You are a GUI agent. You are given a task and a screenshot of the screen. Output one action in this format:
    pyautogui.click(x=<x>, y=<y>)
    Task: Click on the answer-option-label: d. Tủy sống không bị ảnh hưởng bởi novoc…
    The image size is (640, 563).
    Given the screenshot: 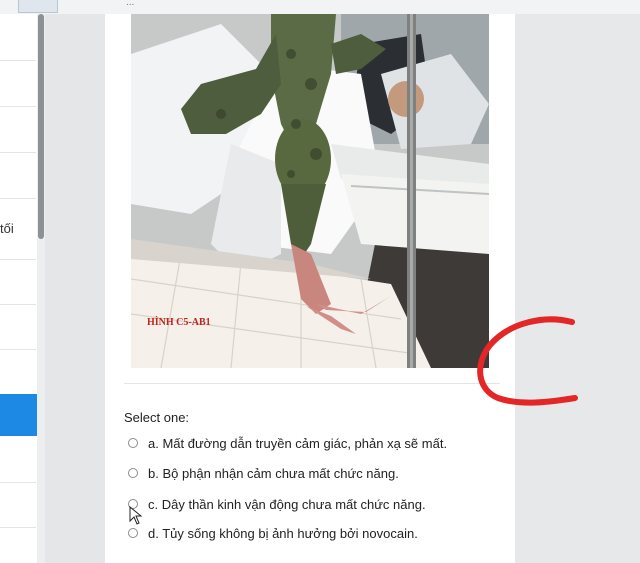 What is the action you would take?
    pyautogui.click(x=283, y=533)
    